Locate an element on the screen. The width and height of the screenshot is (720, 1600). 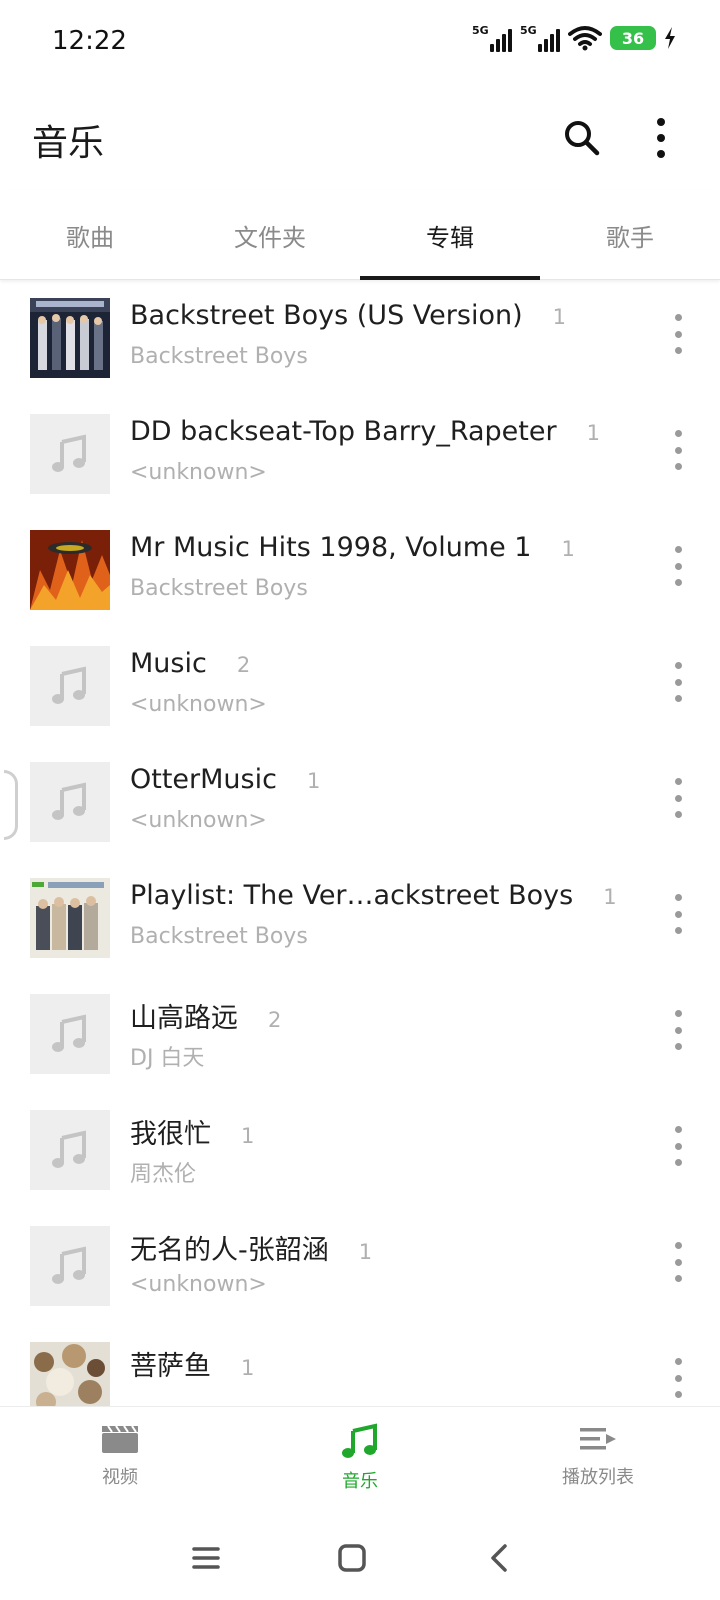
app-bar: 音乐 is located at coordinates (360, 138).